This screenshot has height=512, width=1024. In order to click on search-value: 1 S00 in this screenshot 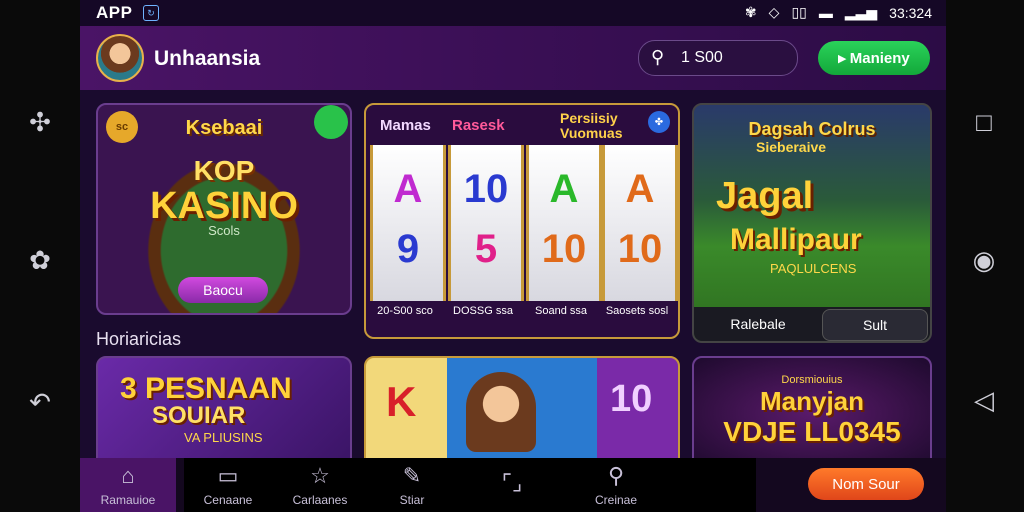, I will do `click(702, 57)`.